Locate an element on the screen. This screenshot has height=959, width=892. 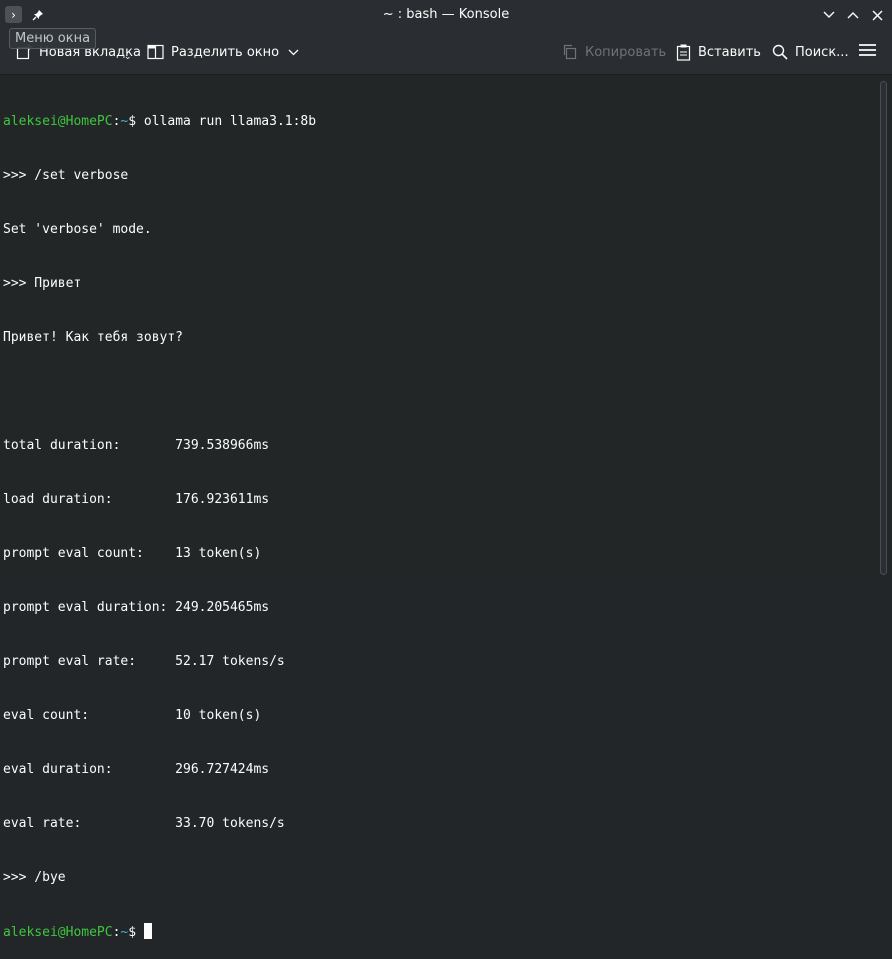
split-view-button: Разделить окно is located at coordinates (223, 52).